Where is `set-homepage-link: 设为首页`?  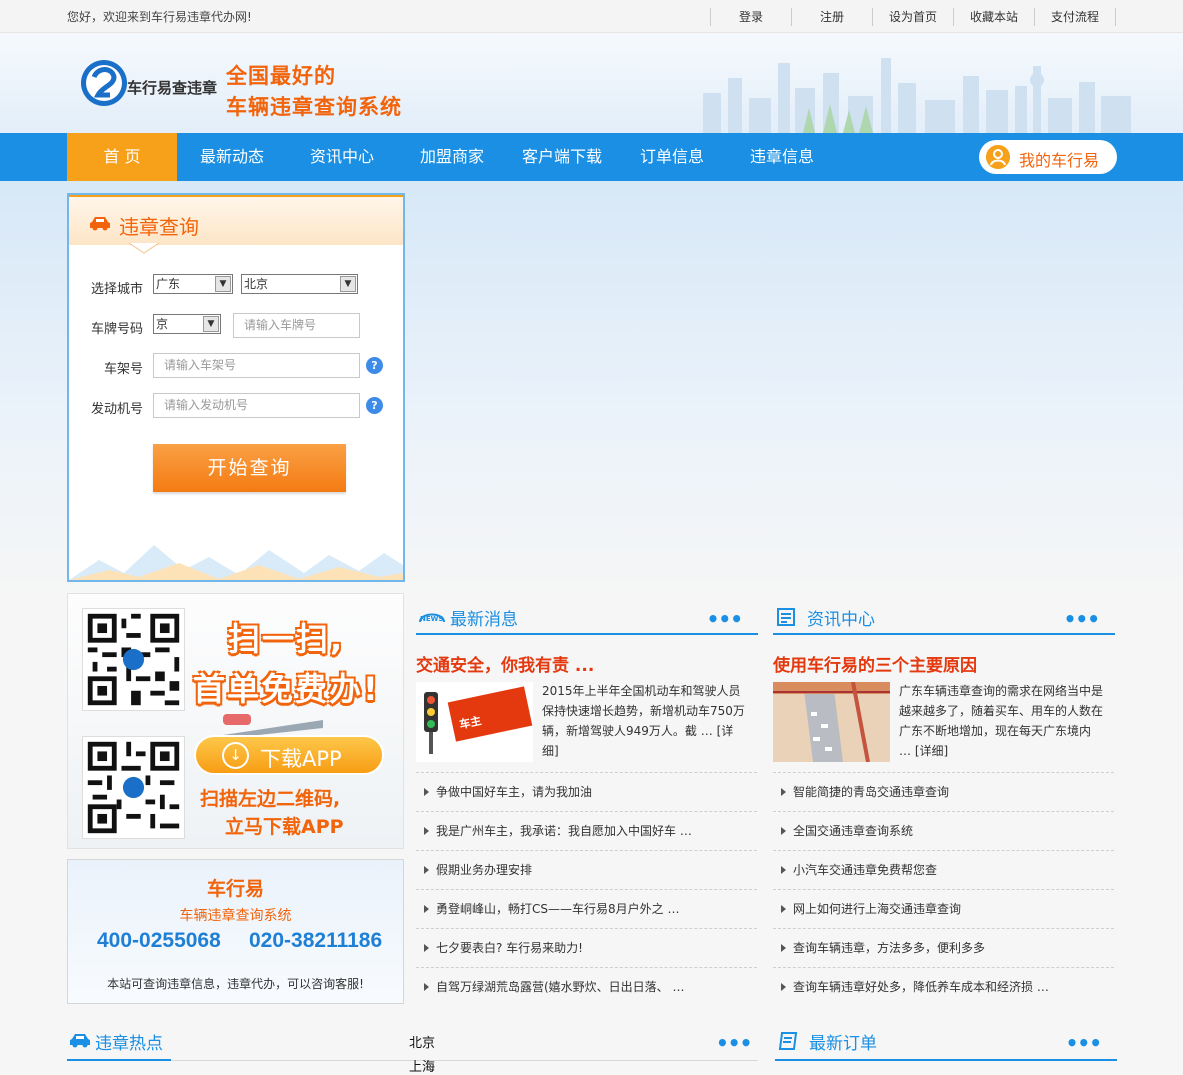
set-homepage-link: 设为首页 is located at coordinates (913, 17).